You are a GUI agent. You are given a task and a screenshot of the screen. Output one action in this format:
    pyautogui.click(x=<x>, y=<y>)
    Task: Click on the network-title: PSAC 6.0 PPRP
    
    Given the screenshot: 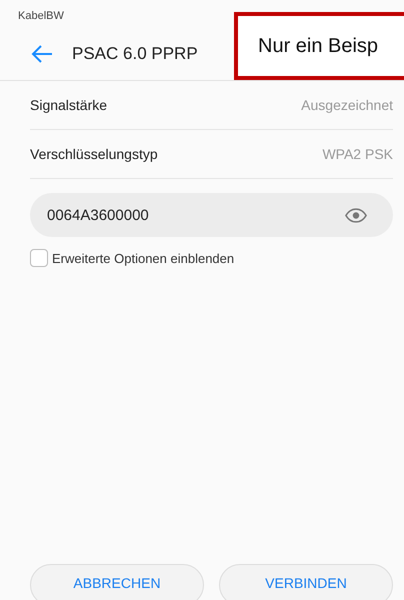 What is the action you would take?
    pyautogui.click(x=135, y=54)
    